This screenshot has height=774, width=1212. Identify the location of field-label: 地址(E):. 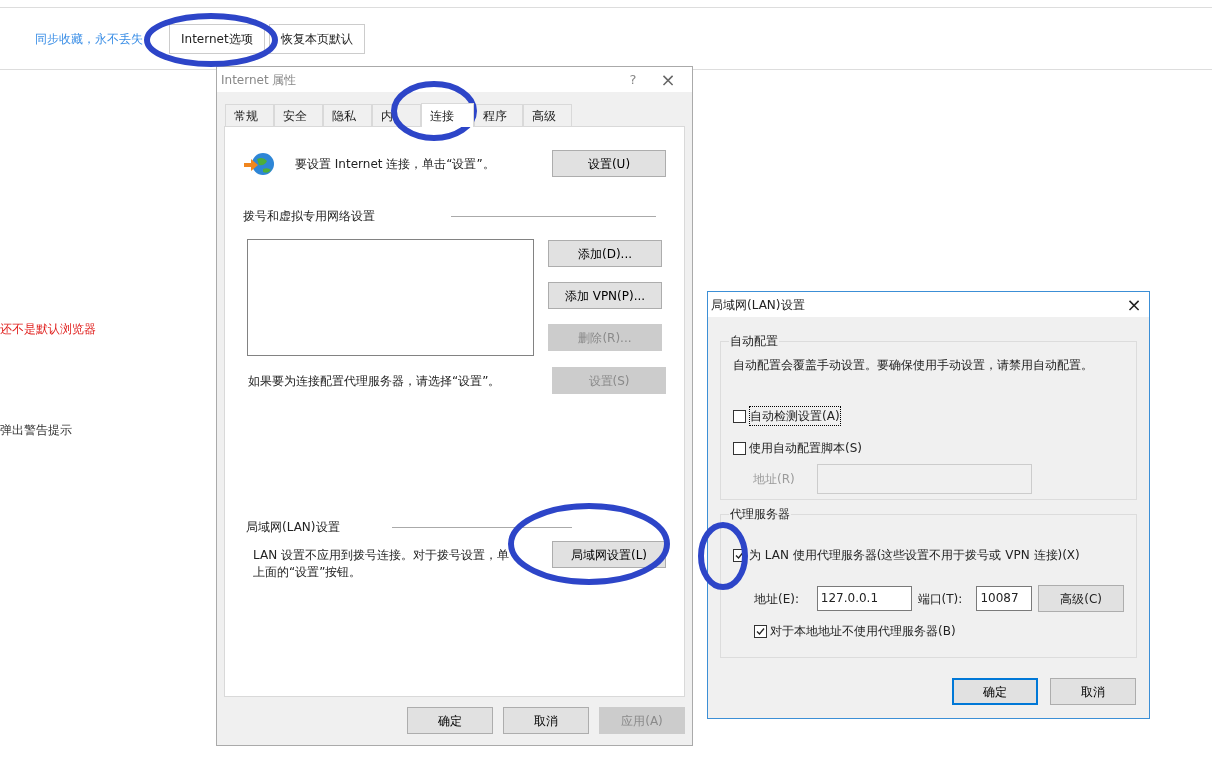
(777, 599).